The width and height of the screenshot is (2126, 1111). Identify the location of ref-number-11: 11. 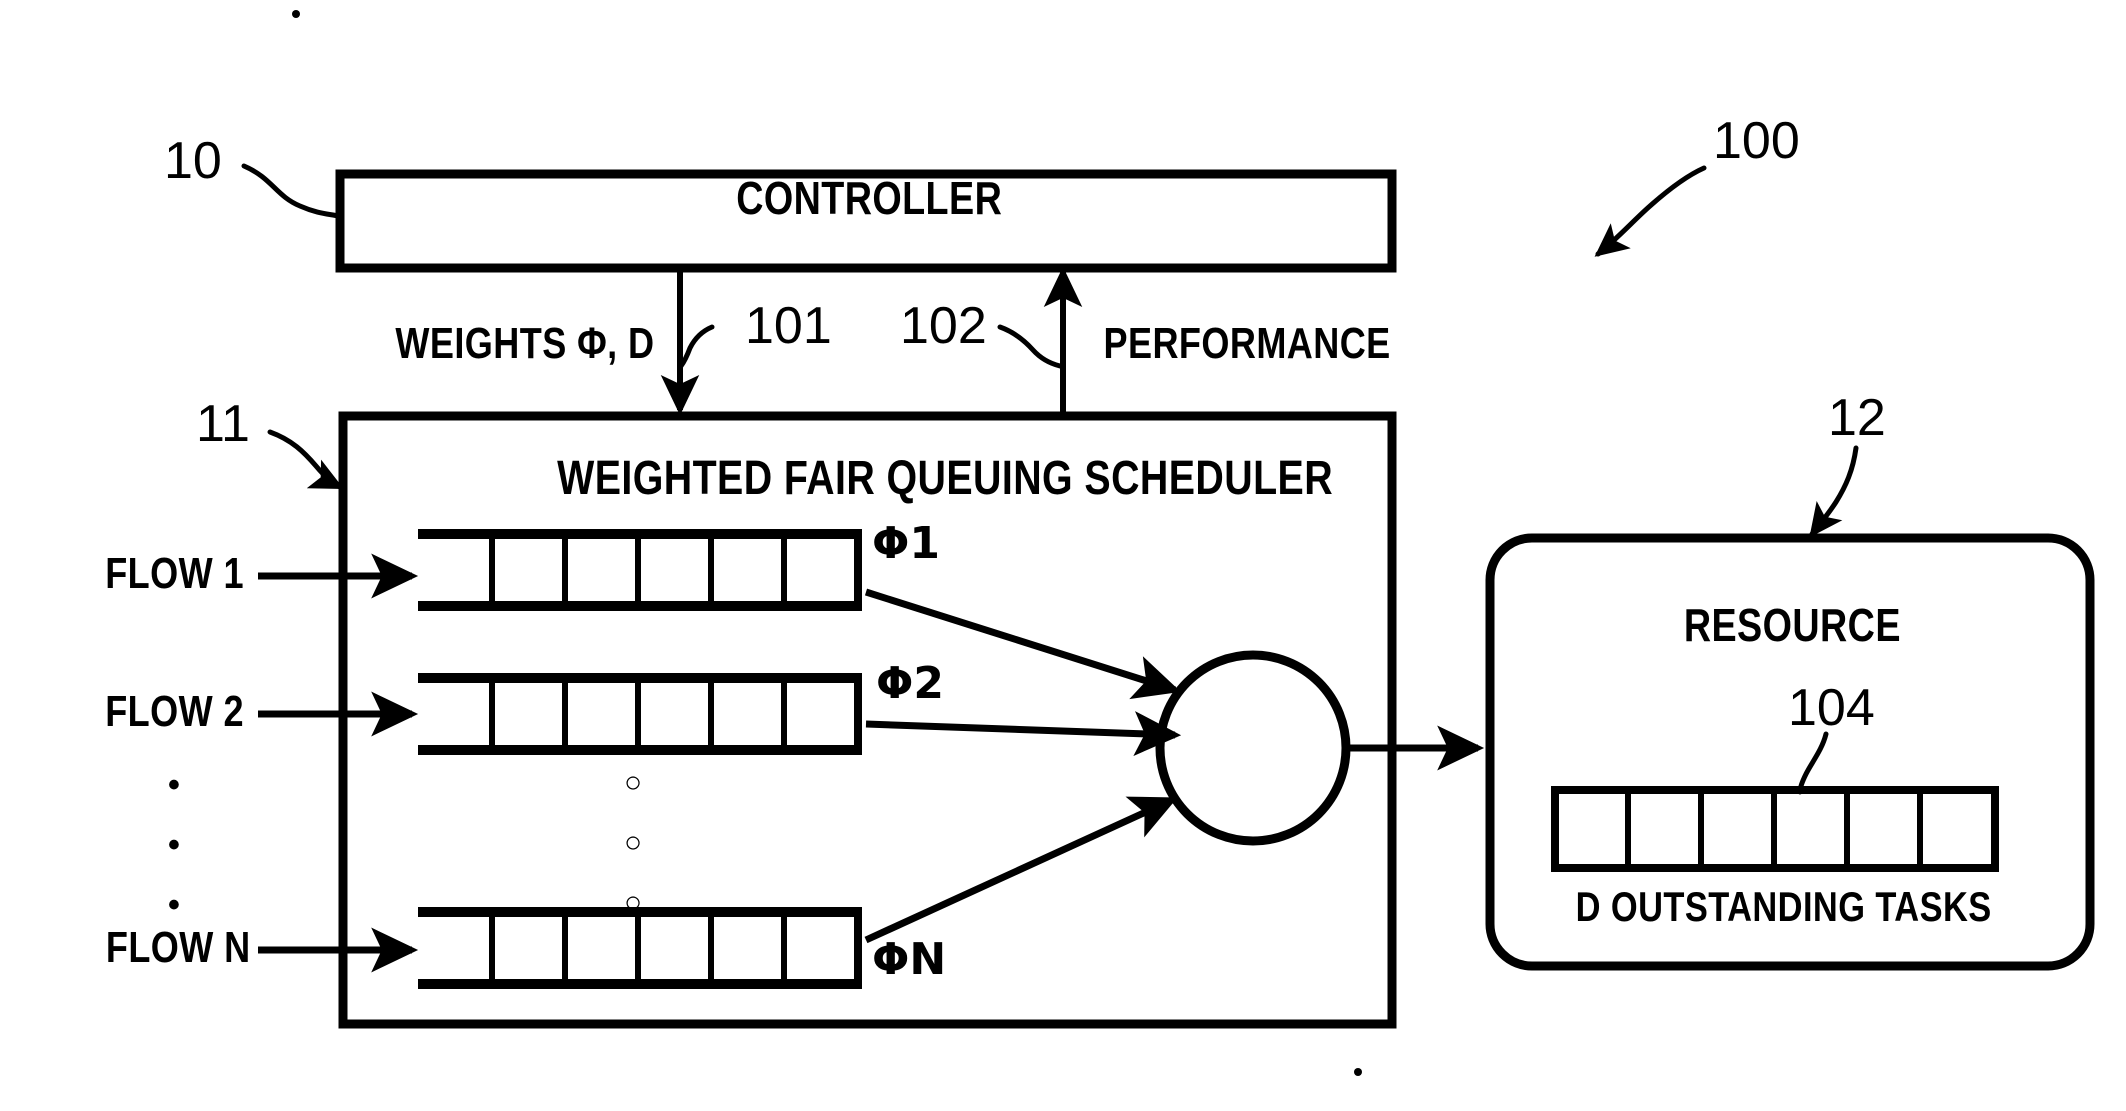
(223, 424).